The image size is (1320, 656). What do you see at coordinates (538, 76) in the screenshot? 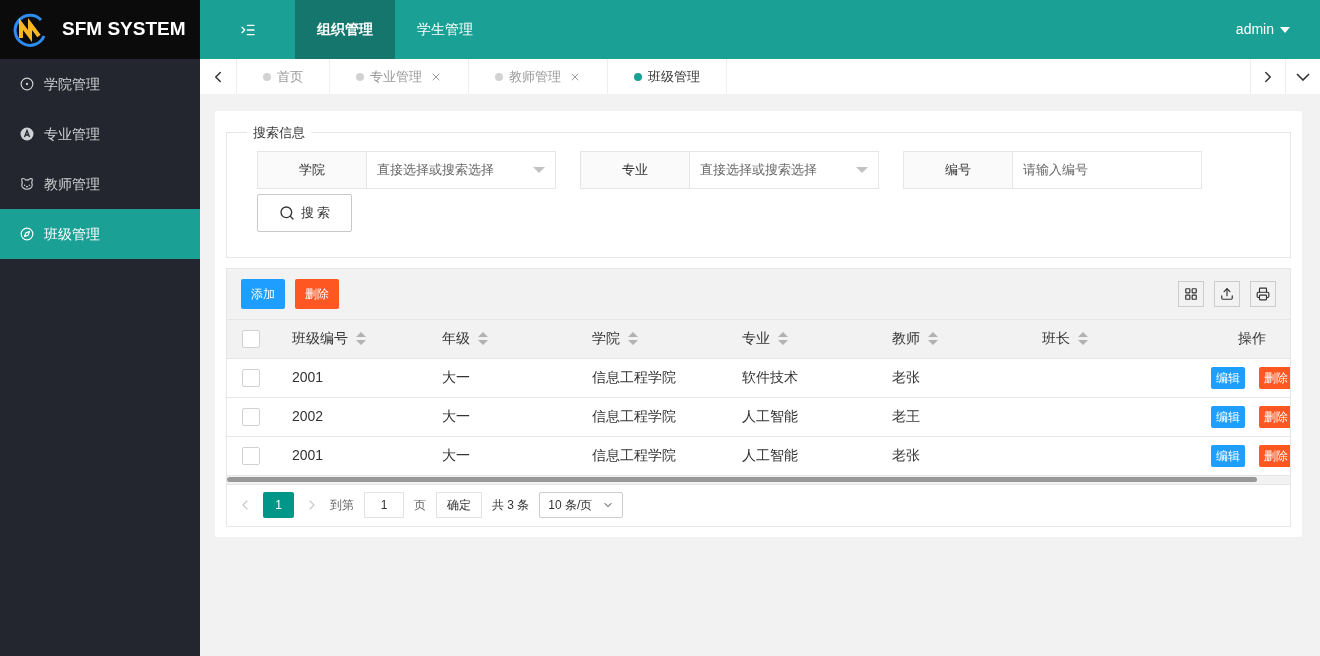
I see `page-tab: 教师管理` at bounding box center [538, 76].